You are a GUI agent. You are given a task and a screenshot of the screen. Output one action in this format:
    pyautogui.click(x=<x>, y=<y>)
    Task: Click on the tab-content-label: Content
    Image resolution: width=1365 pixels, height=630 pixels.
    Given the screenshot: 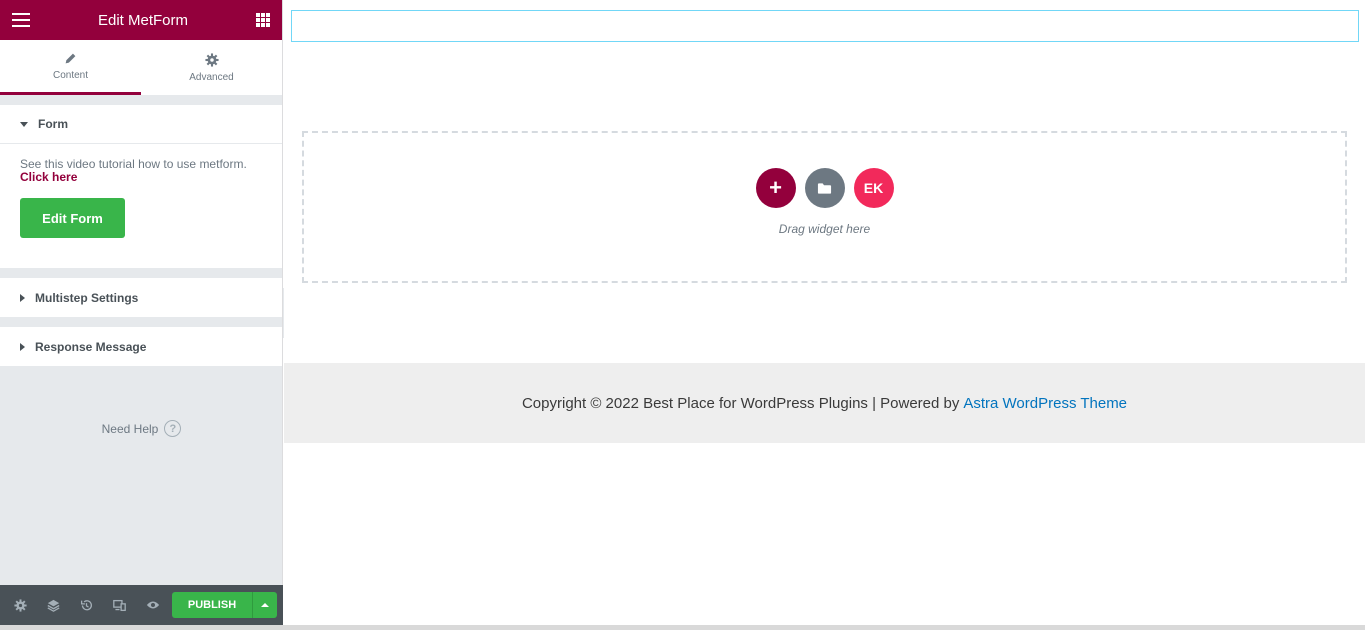 What is the action you would take?
    pyautogui.click(x=70, y=75)
    